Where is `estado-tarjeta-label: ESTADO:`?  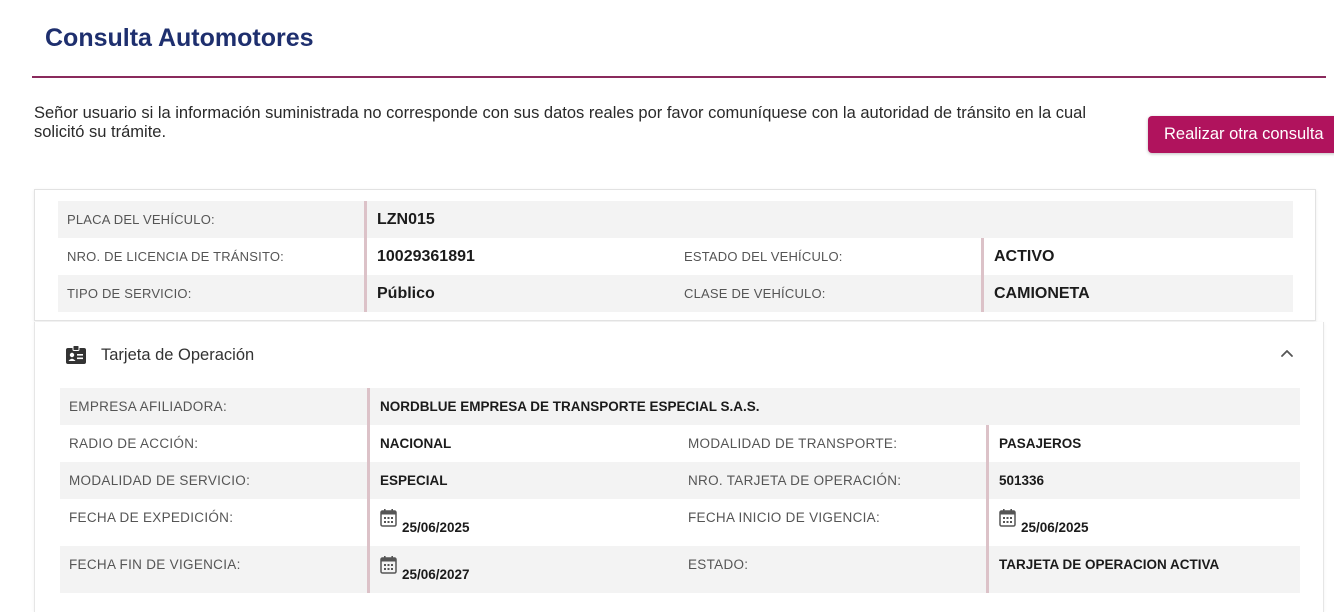
estado-tarjeta-label: ESTADO: is located at coordinates (718, 564).